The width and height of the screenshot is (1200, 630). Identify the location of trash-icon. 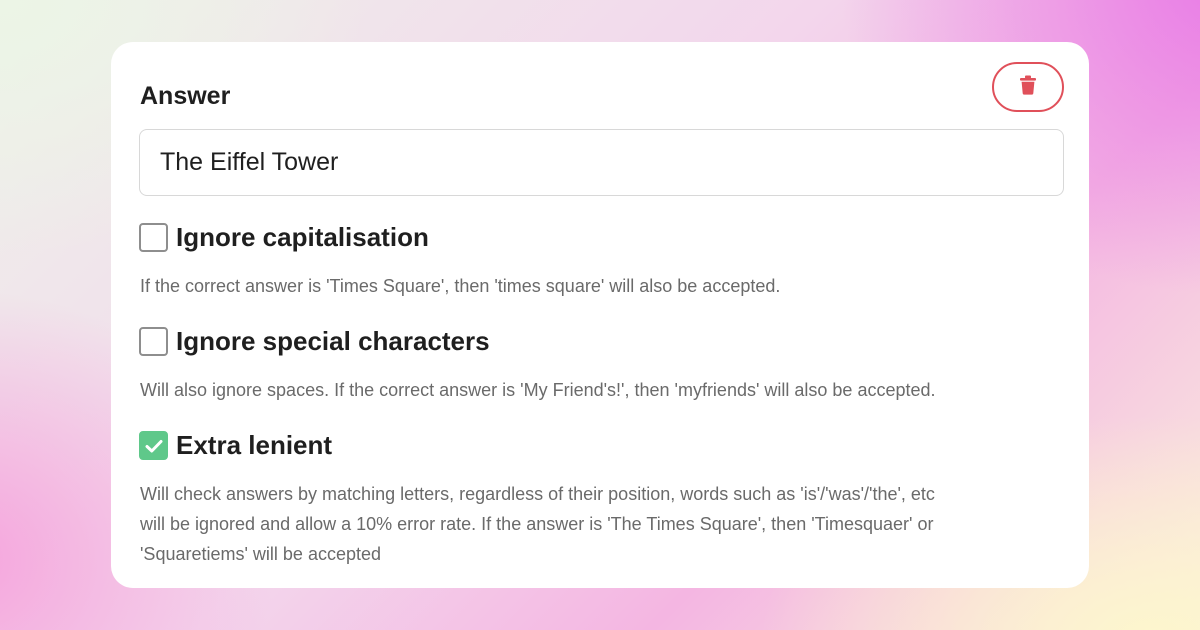
(1028, 87).